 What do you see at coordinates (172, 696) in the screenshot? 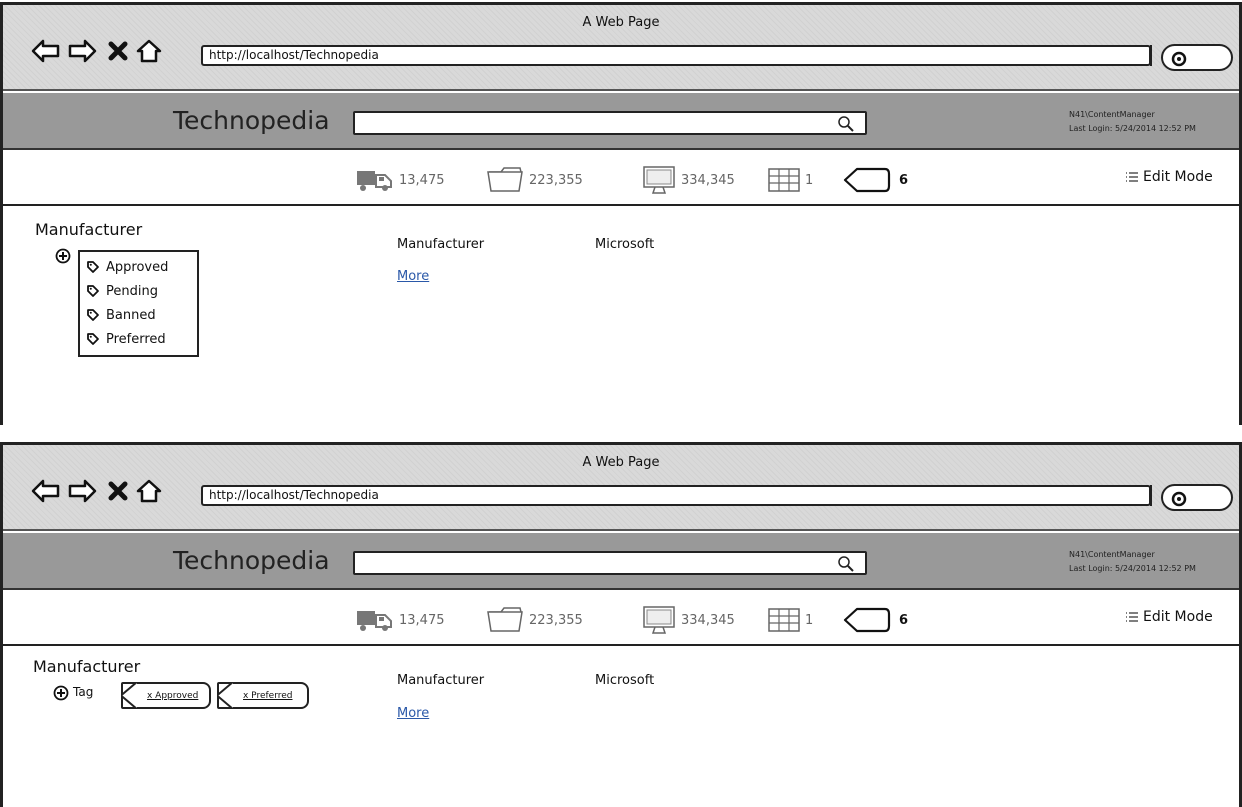
I see `selected-tag-label: x Approved` at bounding box center [172, 696].